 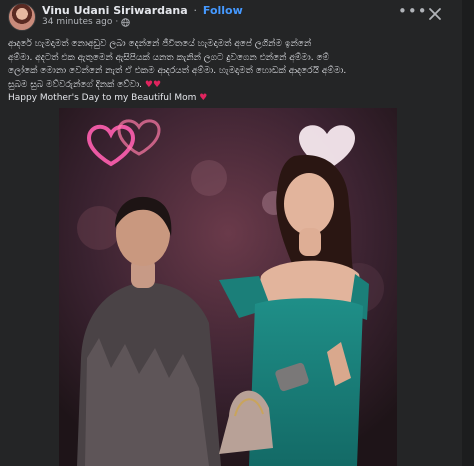 What do you see at coordinates (153, 84) in the screenshot?
I see `heart-emoji-pair: ♥♥` at bounding box center [153, 84].